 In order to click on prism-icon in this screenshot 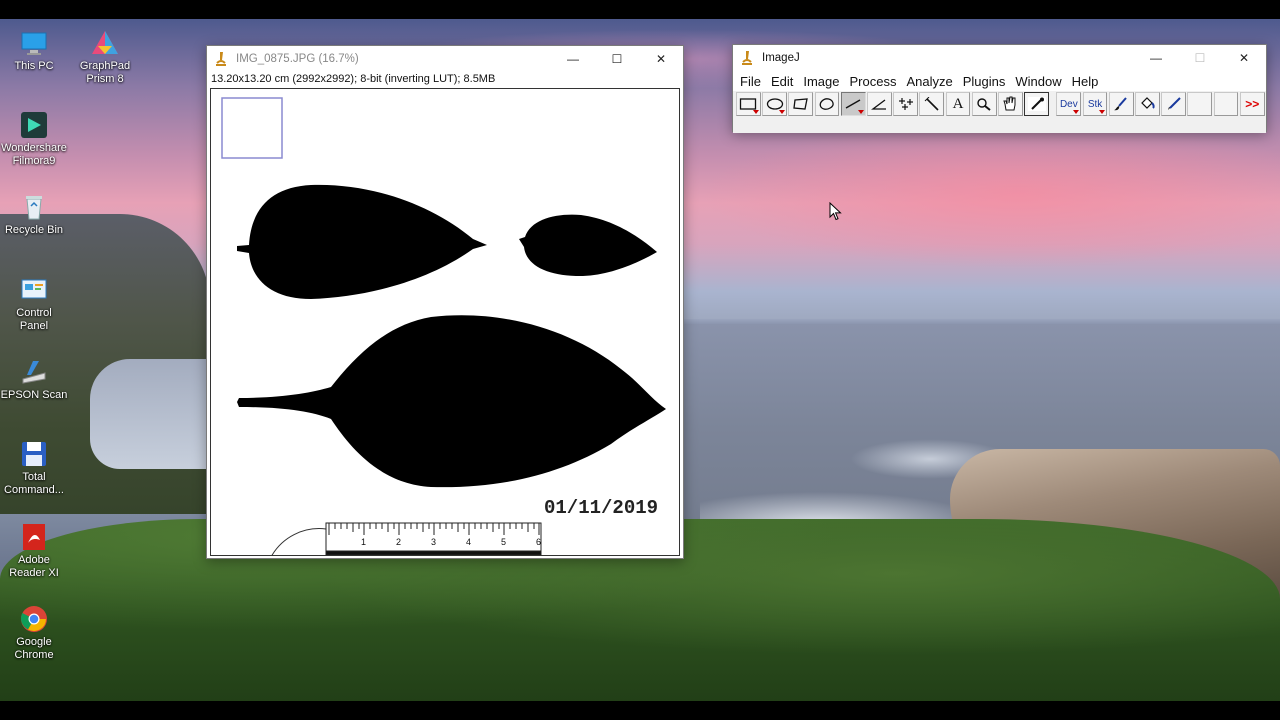, I will do `click(105, 43)`.